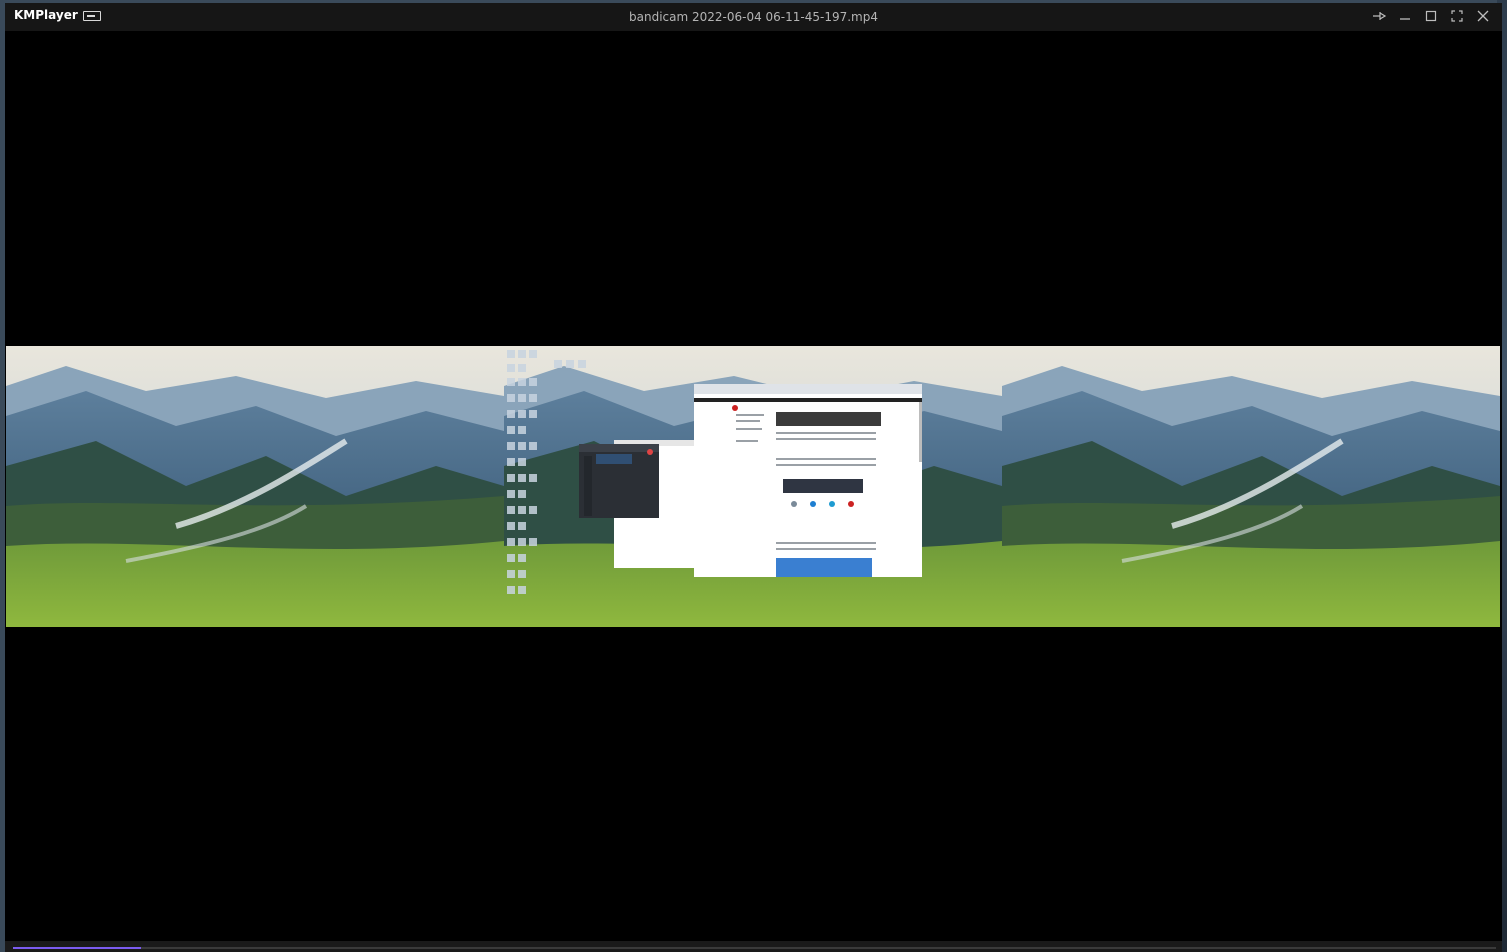 The width and height of the screenshot is (1507, 952). What do you see at coordinates (77, 948) in the screenshot?
I see `seek-progress` at bounding box center [77, 948].